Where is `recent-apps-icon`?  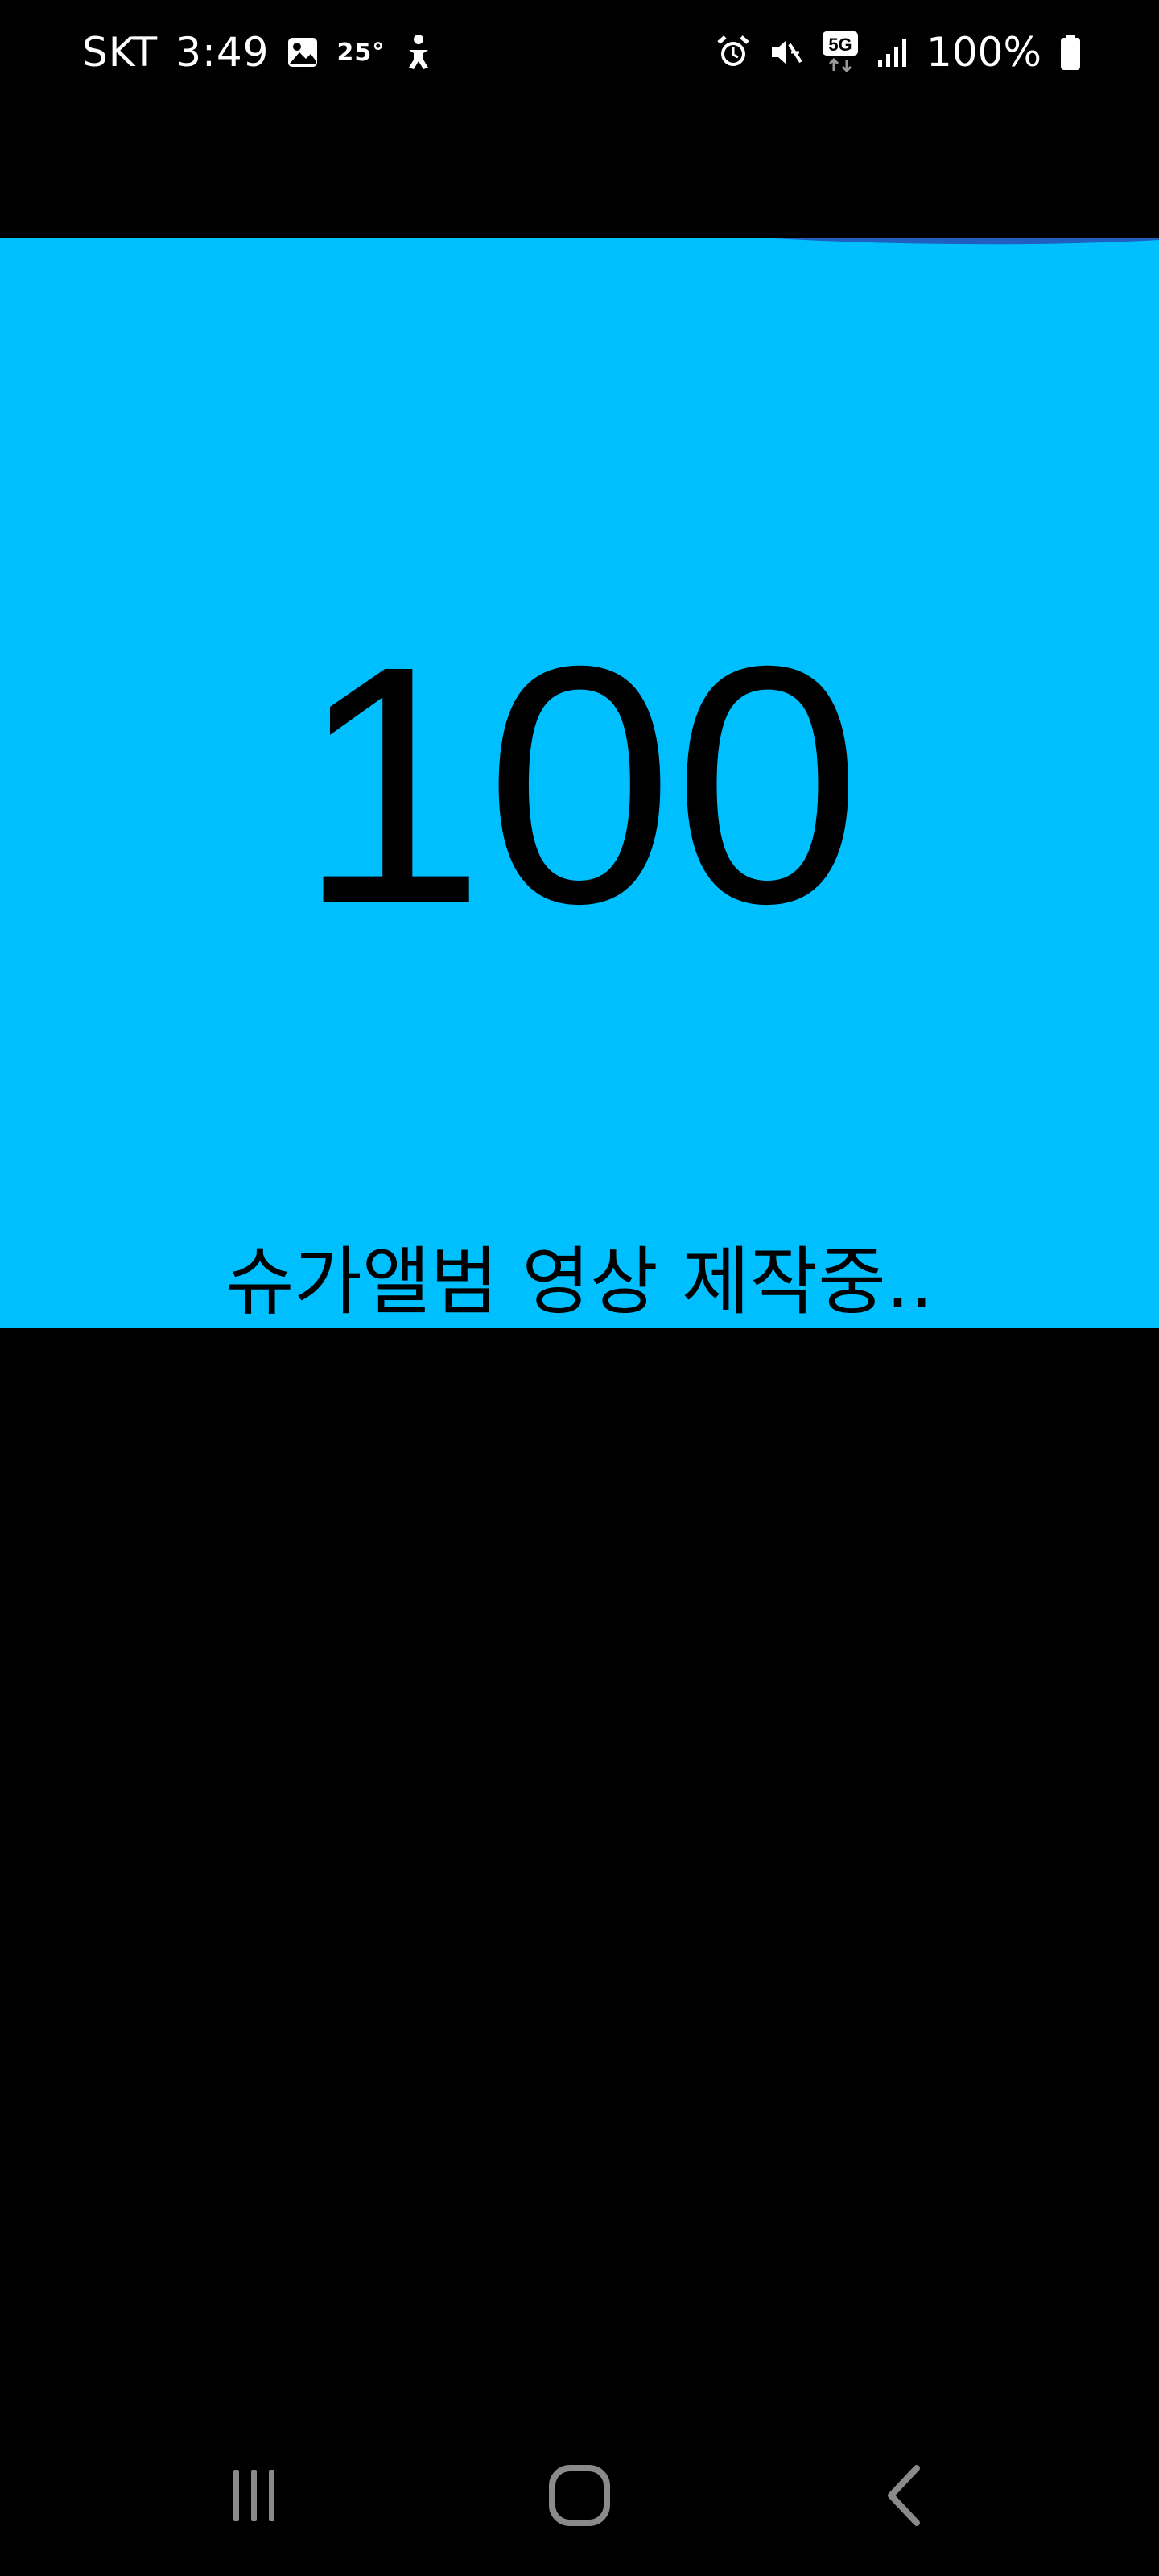
recent-apps-icon is located at coordinates (253, 2495).